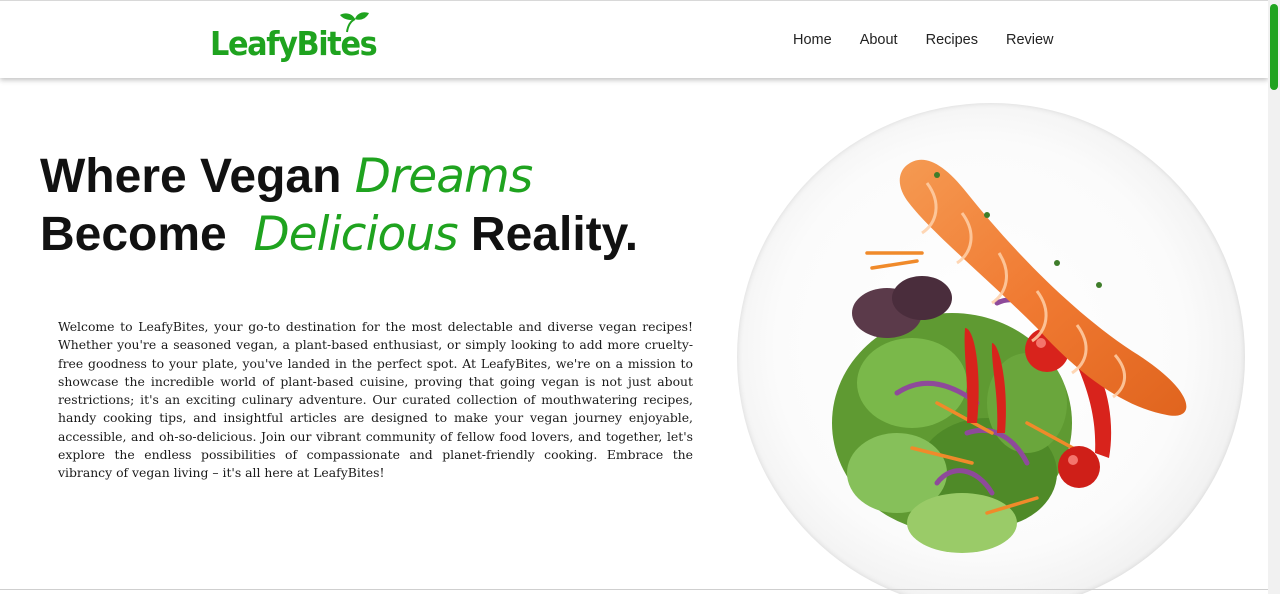 This screenshot has height=594, width=1280. What do you see at coordinates (140, 234) in the screenshot?
I see `hero-line2-prefix: Become` at bounding box center [140, 234].